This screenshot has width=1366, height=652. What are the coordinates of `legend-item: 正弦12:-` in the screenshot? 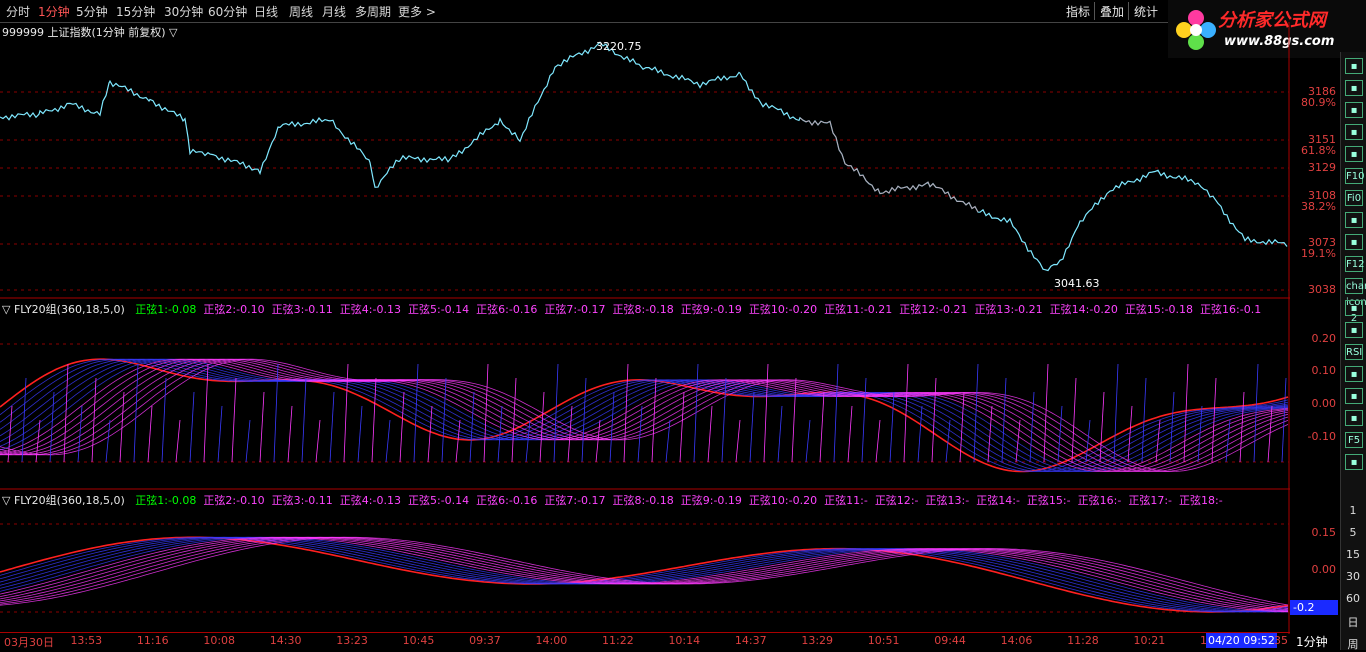 It's located at (897, 500).